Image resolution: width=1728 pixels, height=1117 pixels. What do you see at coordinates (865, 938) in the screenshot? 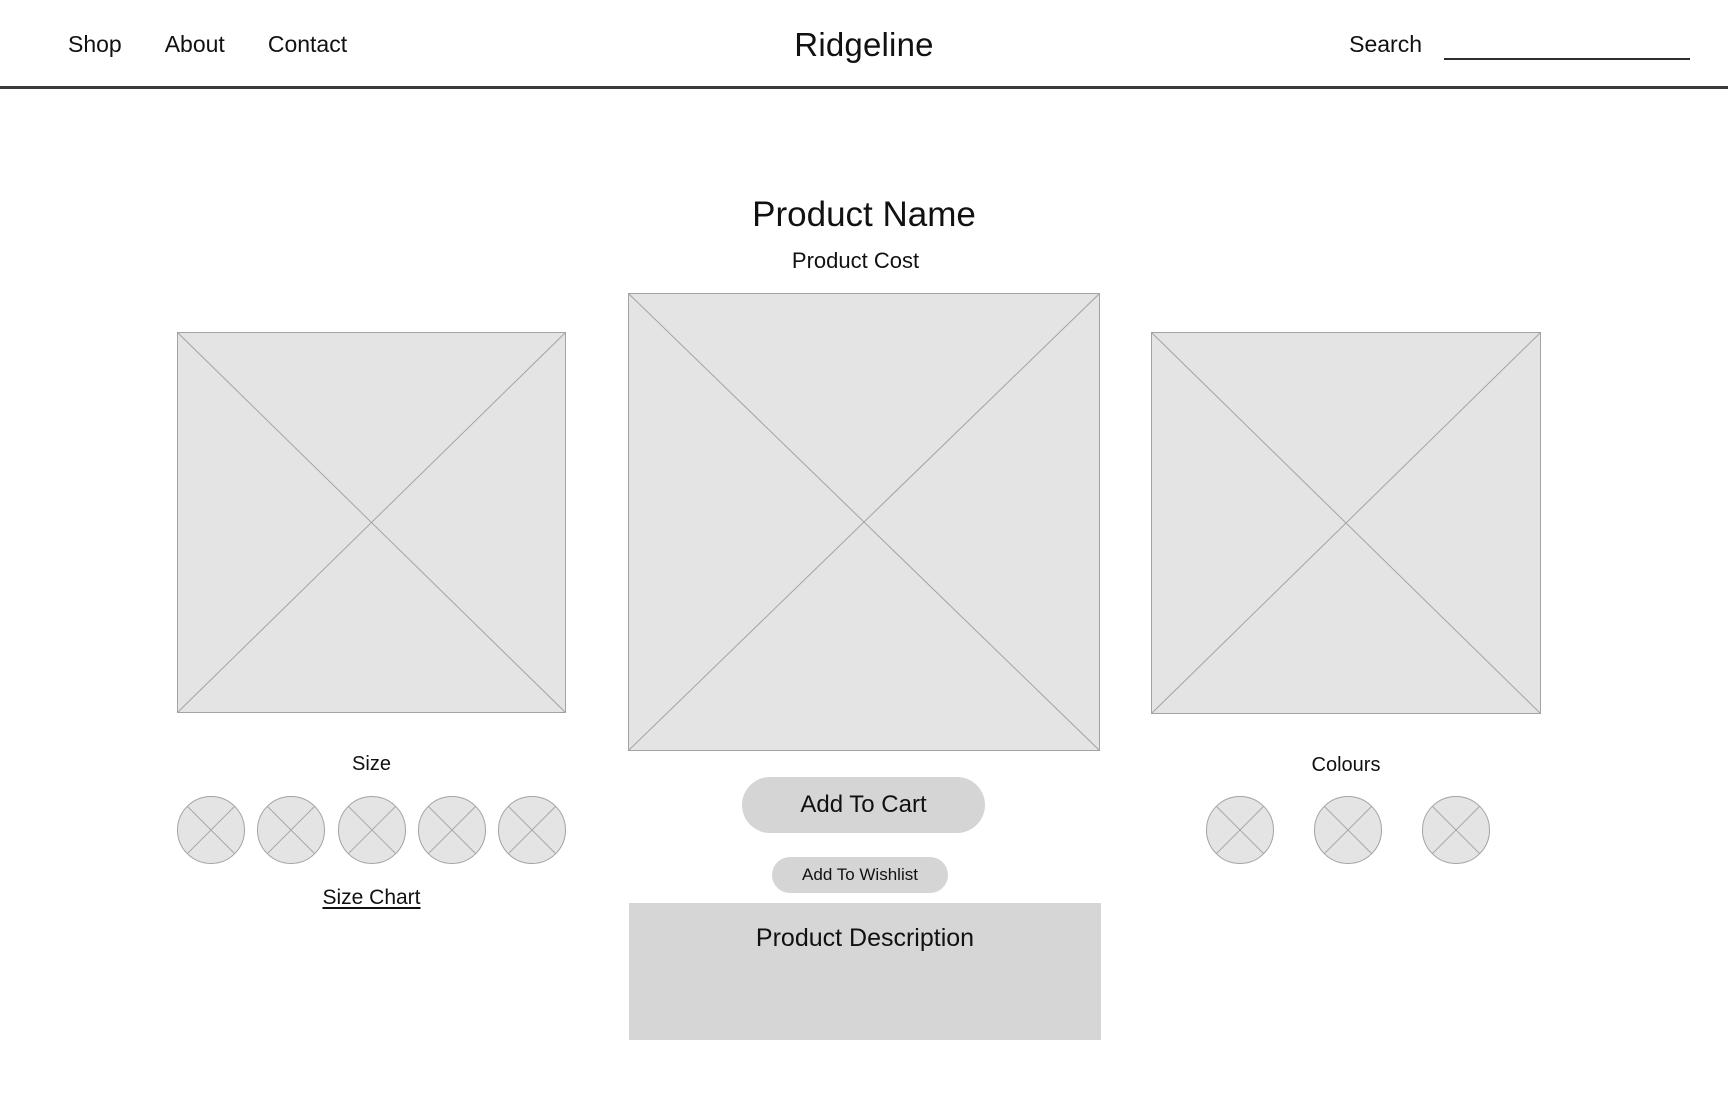
I see `product-description-title: Product Description` at bounding box center [865, 938].